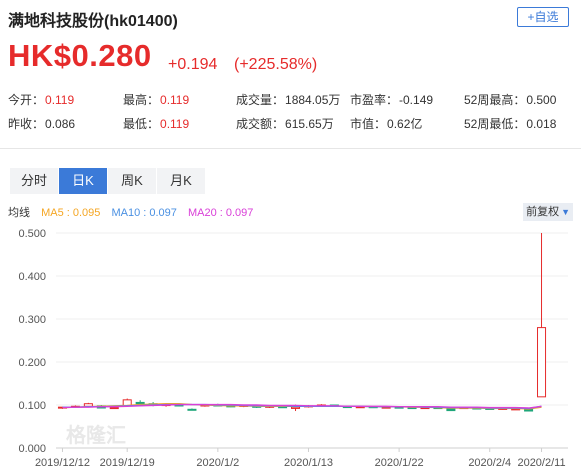 The height and width of the screenshot is (471, 581). What do you see at coordinates (96, 435) in the screenshot?
I see `watermark-logo: 格隆汇` at bounding box center [96, 435].